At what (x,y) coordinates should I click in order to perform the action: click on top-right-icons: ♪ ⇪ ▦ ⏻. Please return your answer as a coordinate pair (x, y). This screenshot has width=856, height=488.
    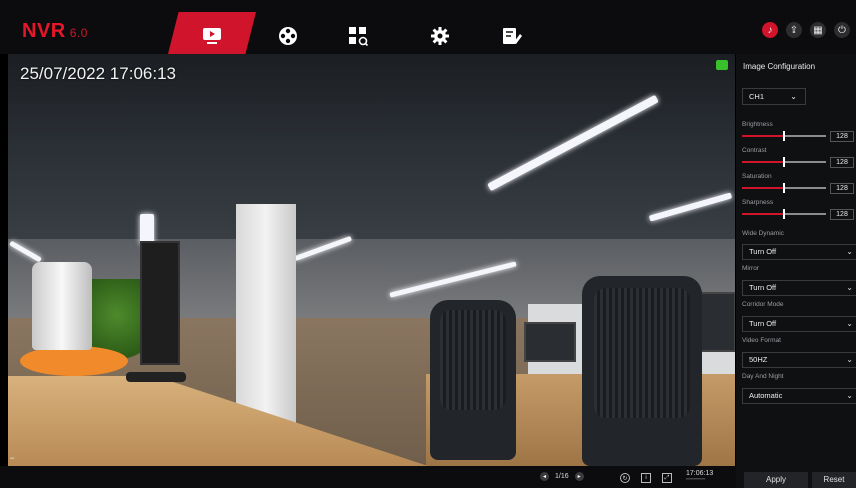
    Looking at the image, I should click on (809, 30).